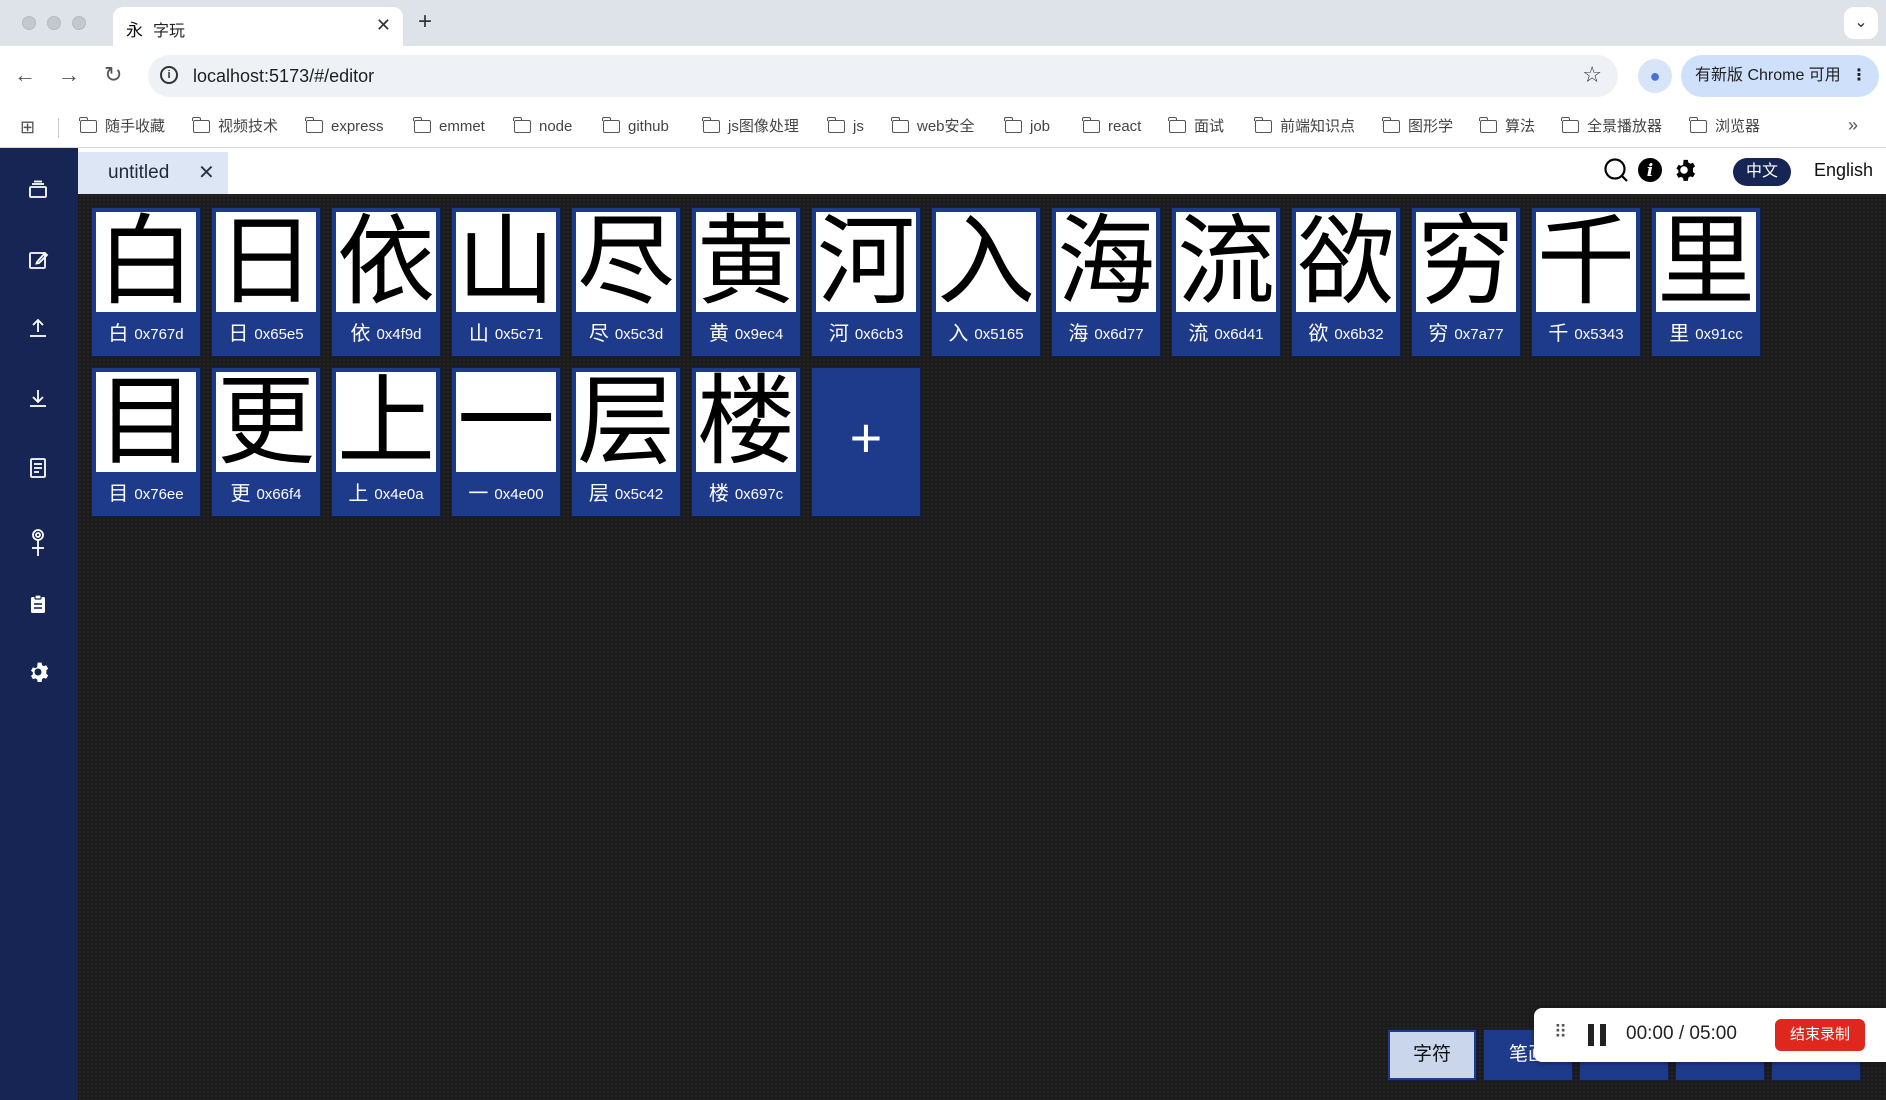 This screenshot has height=1100, width=1886. What do you see at coordinates (25, 75) in the screenshot?
I see `back-button: ←` at bounding box center [25, 75].